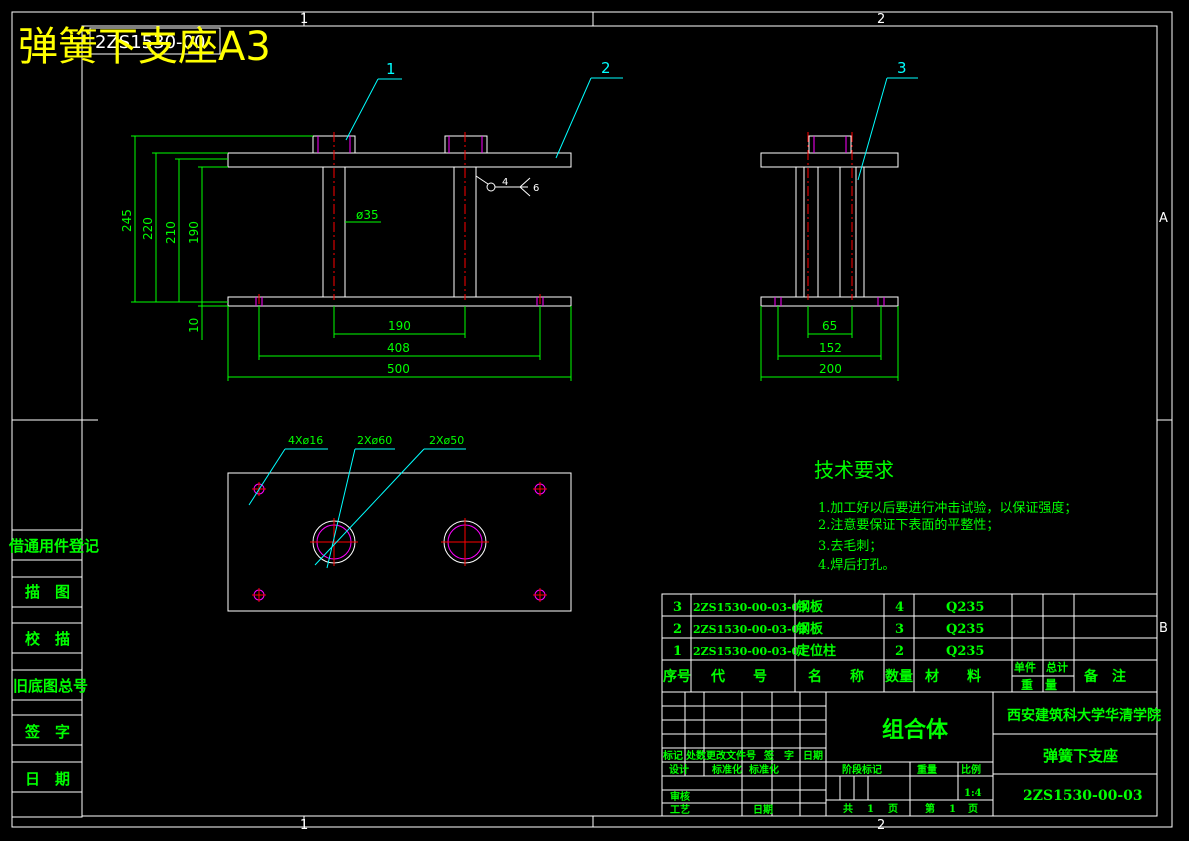  What do you see at coordinates (763, 769) in the screenshot?
I see `std-check-label: 标准化` at bounding box center [763, 769].